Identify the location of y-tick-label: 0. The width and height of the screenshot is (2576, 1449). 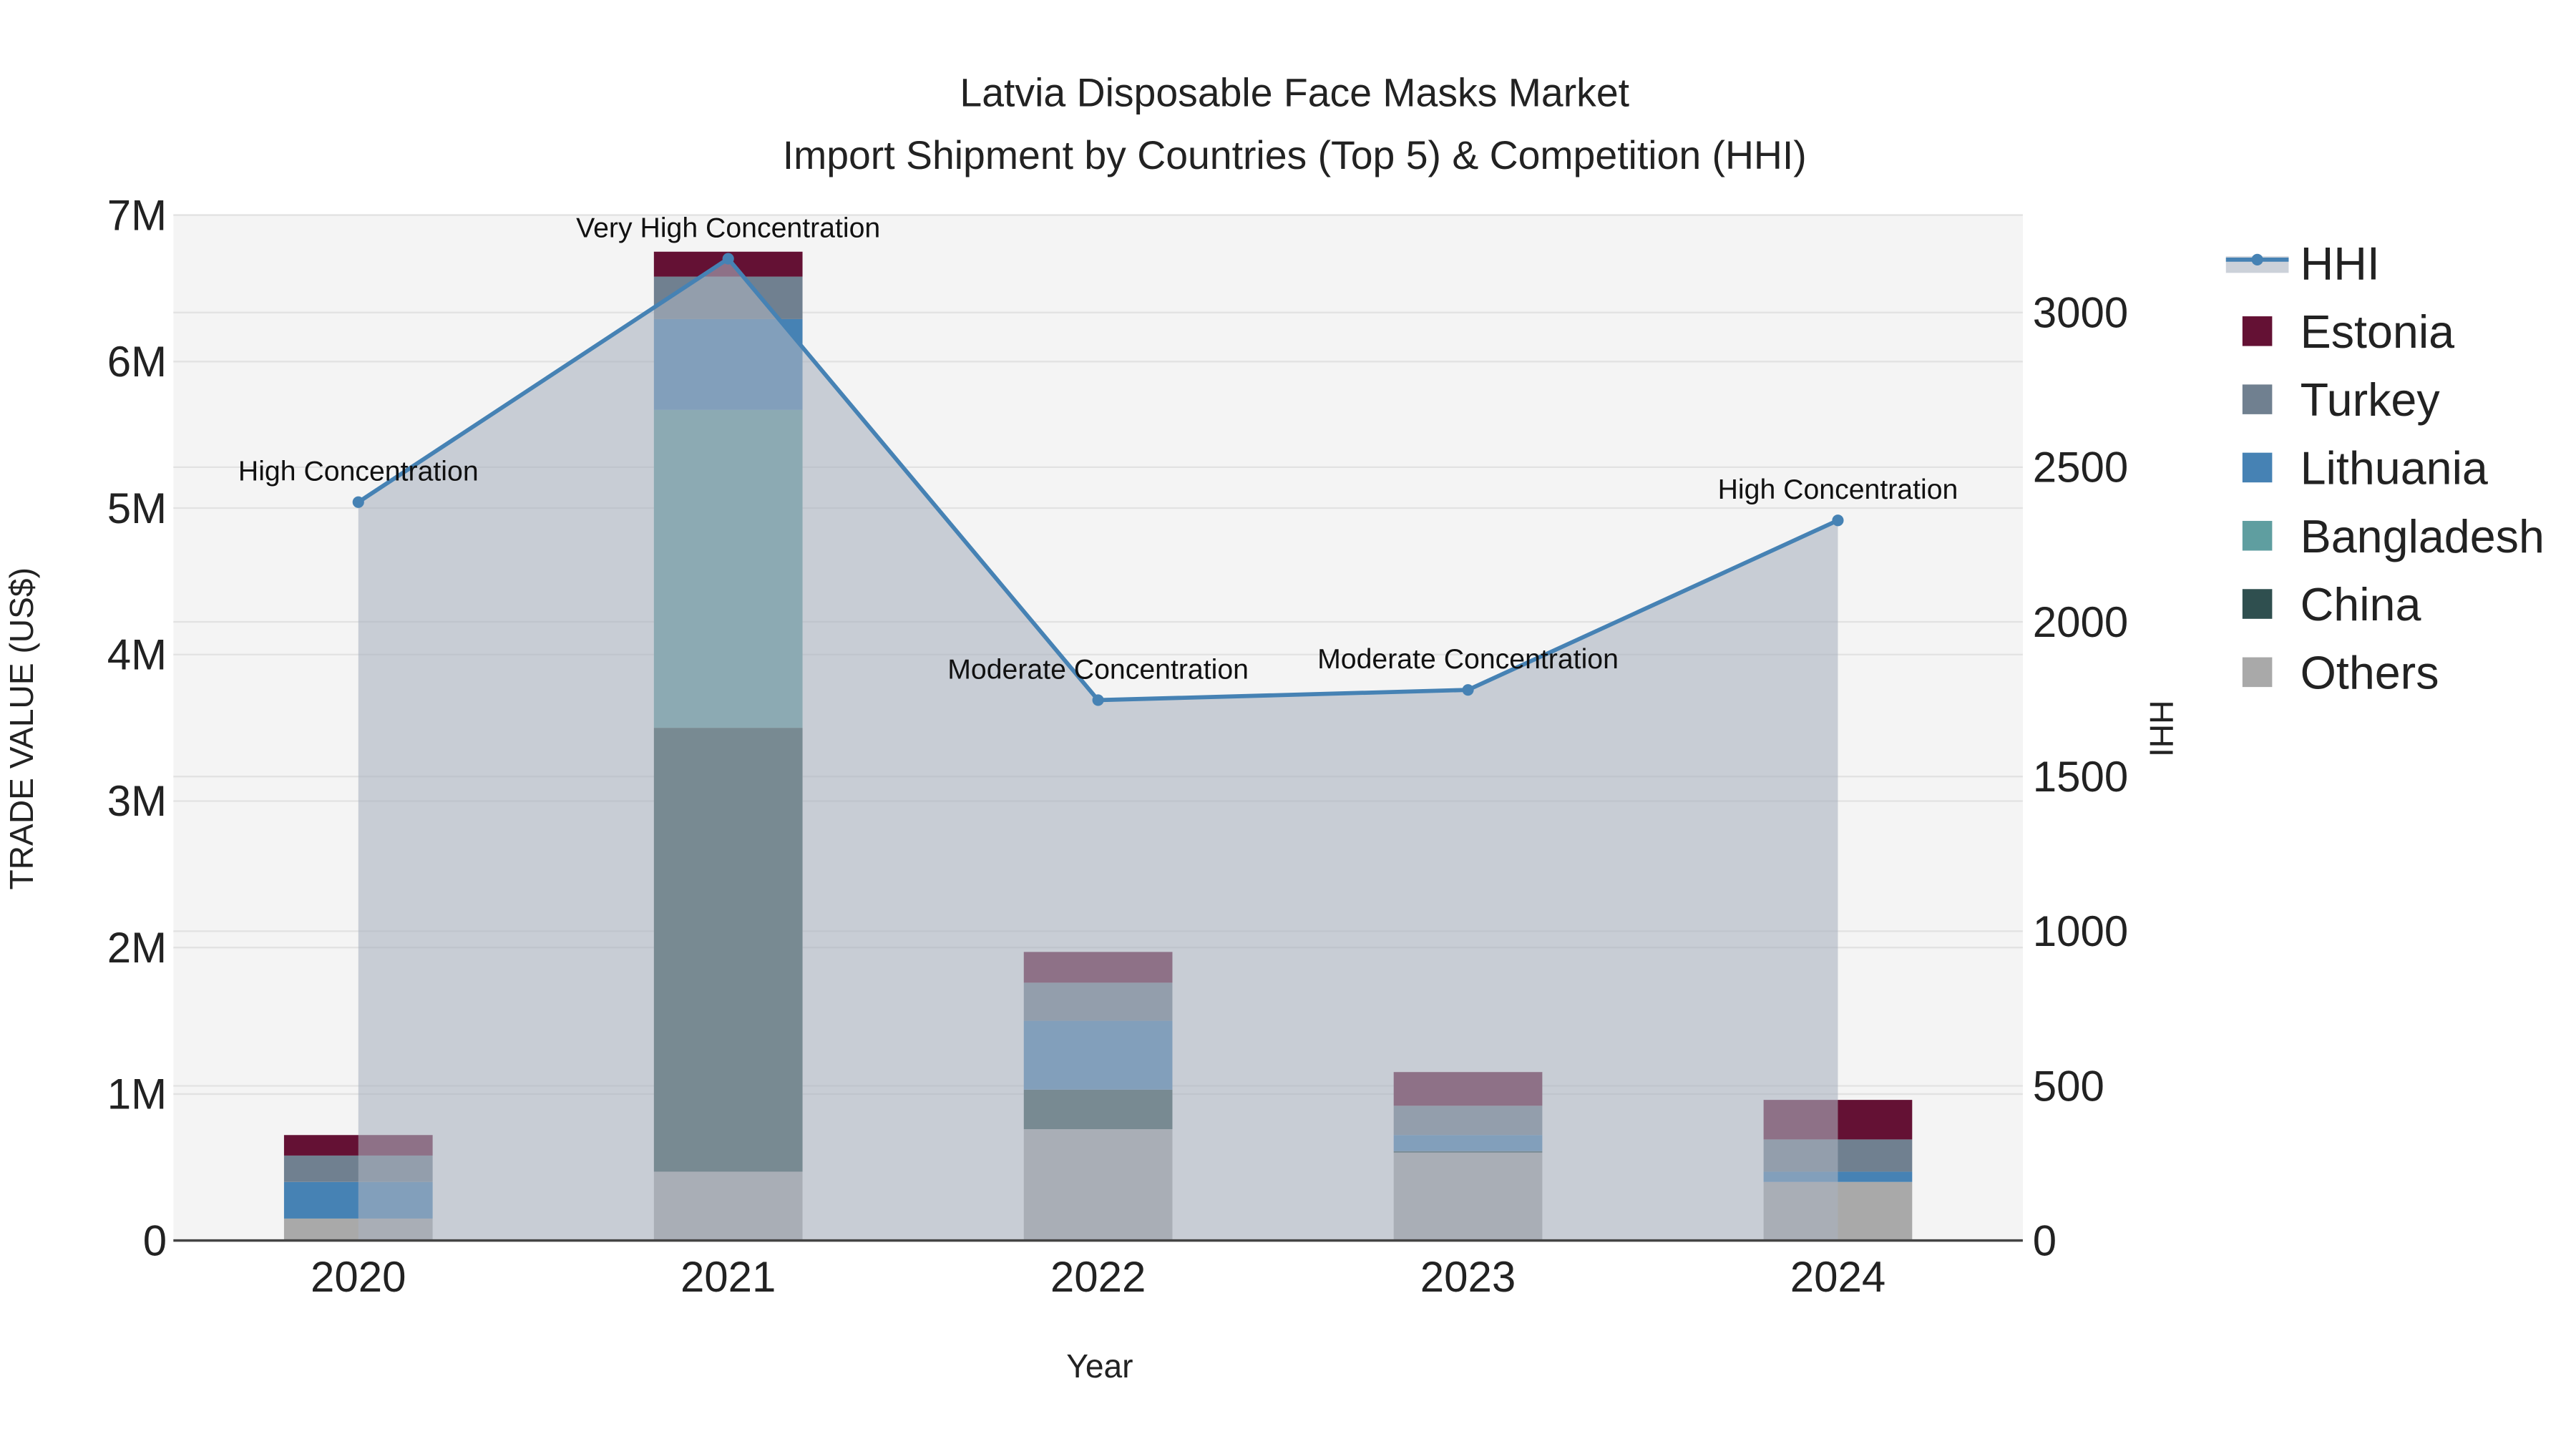
(155, 1240).